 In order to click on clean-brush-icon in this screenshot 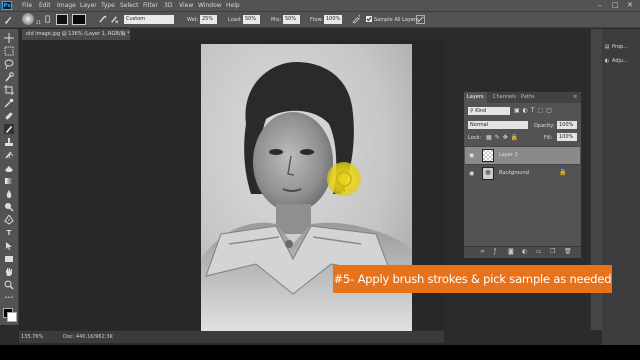, I will do `click(114, 19)`.